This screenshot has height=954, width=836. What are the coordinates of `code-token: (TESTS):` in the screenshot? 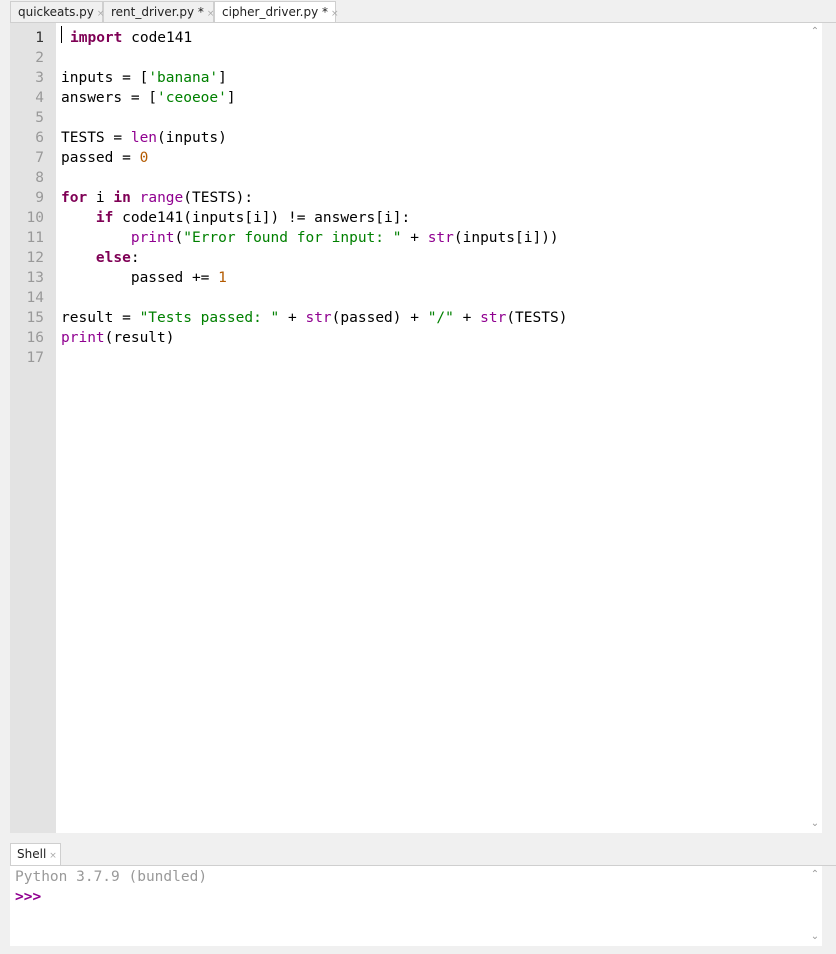 It's located at (218, 198).